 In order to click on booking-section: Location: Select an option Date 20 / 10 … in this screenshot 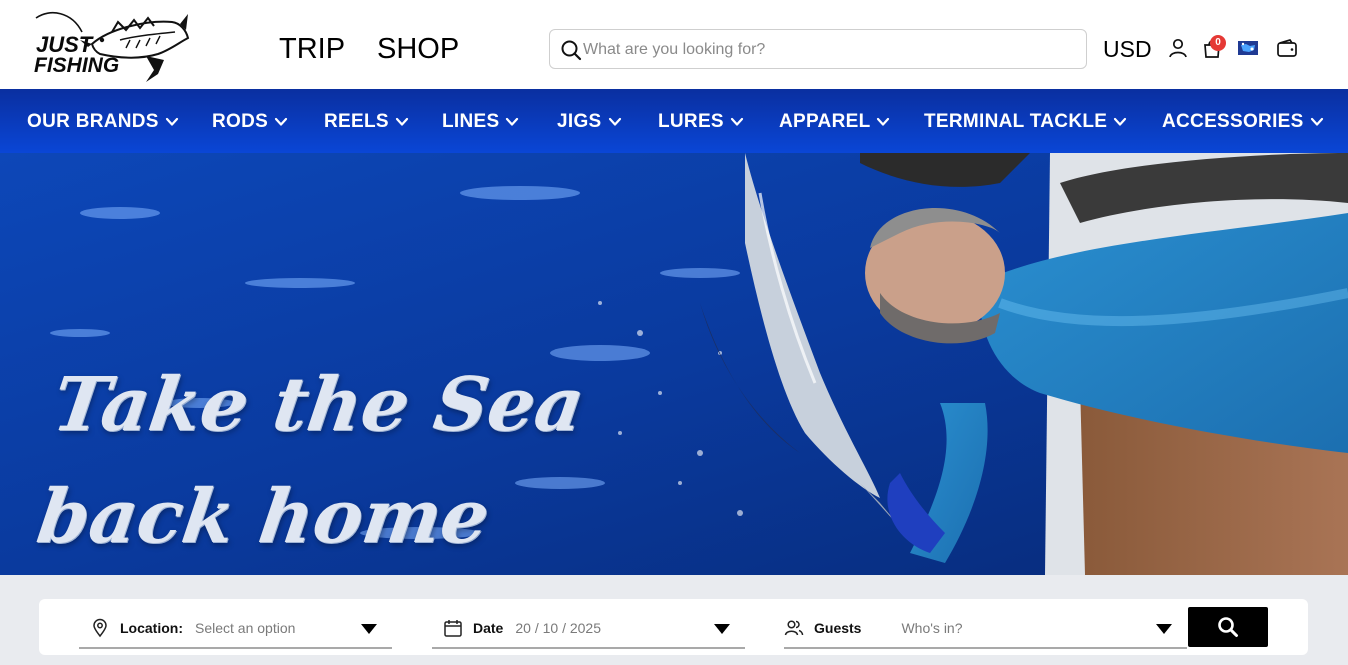, I will do `click(674, 620)`.